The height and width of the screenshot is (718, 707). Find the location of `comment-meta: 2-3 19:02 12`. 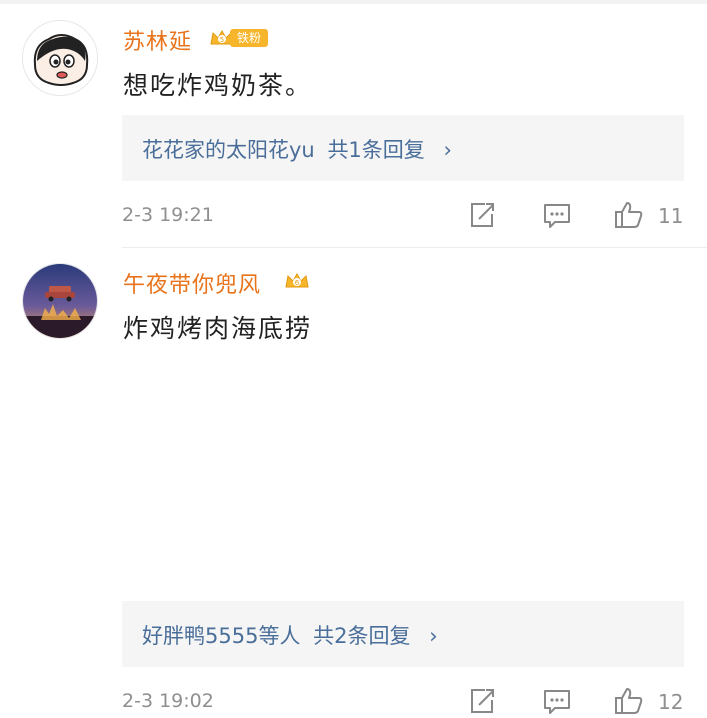

comment-meta: 2-3 19:02 12 is located at coordinates (404, 701).